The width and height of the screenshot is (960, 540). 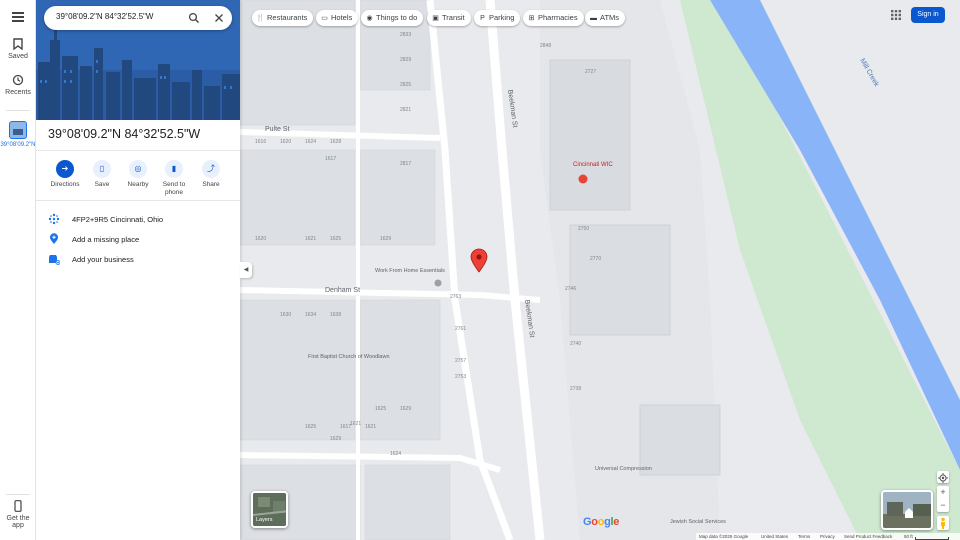 What do you see at coordinates (102, 168) in the screenshot?
I see `bookmark-icon: ▯` at bounding box center [102, 168].